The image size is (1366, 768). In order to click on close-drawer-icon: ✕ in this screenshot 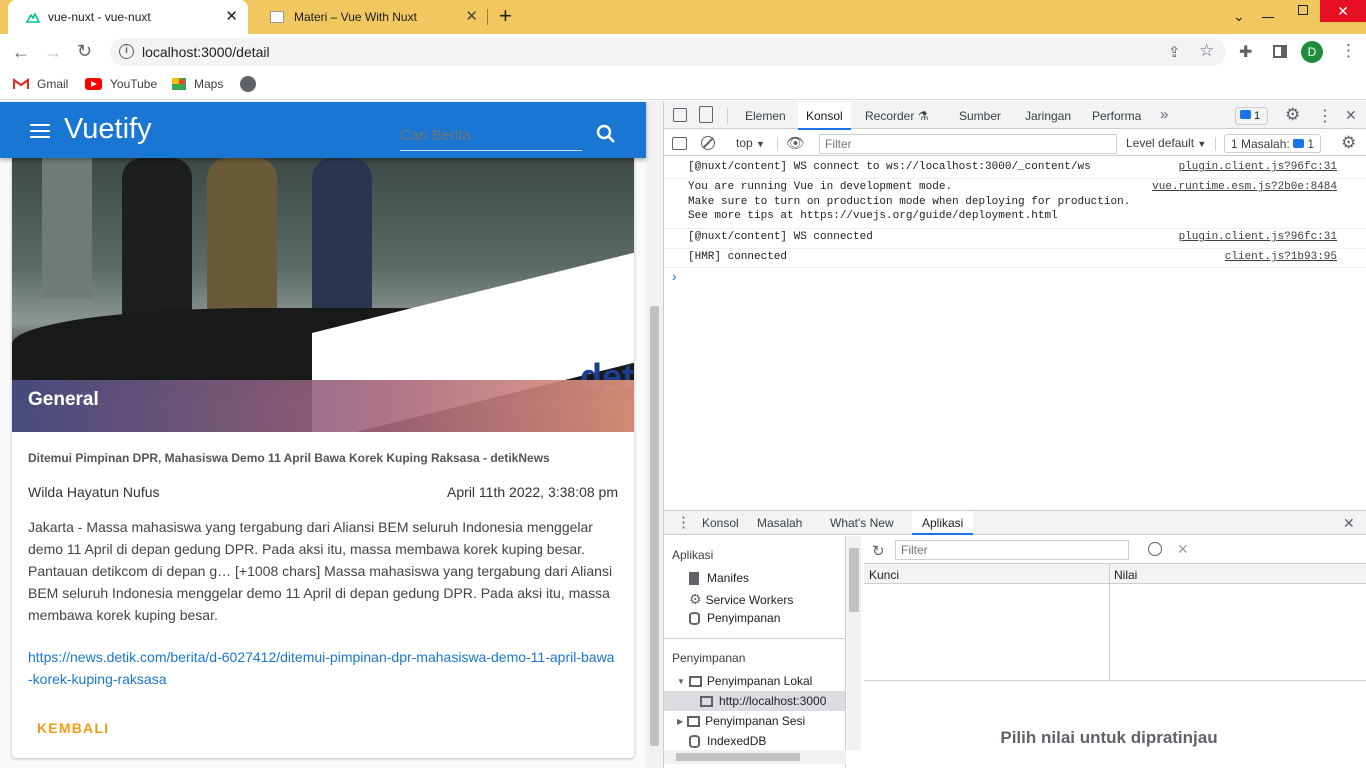, I will do `click(1349, 523)`.